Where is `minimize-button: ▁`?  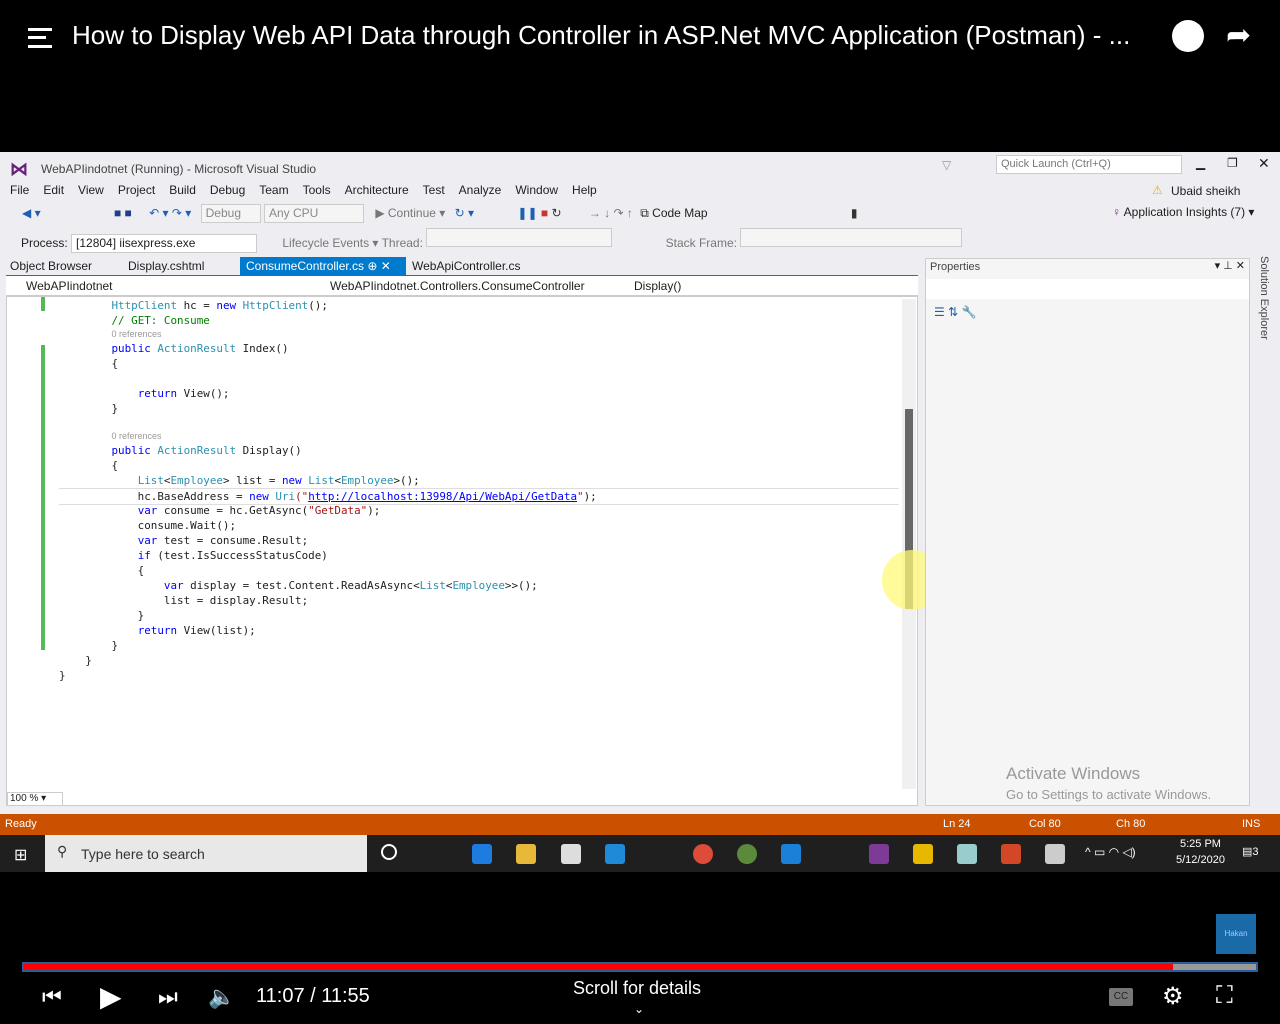
minimize-button: ▁ is located at coordinates (1200, 163).